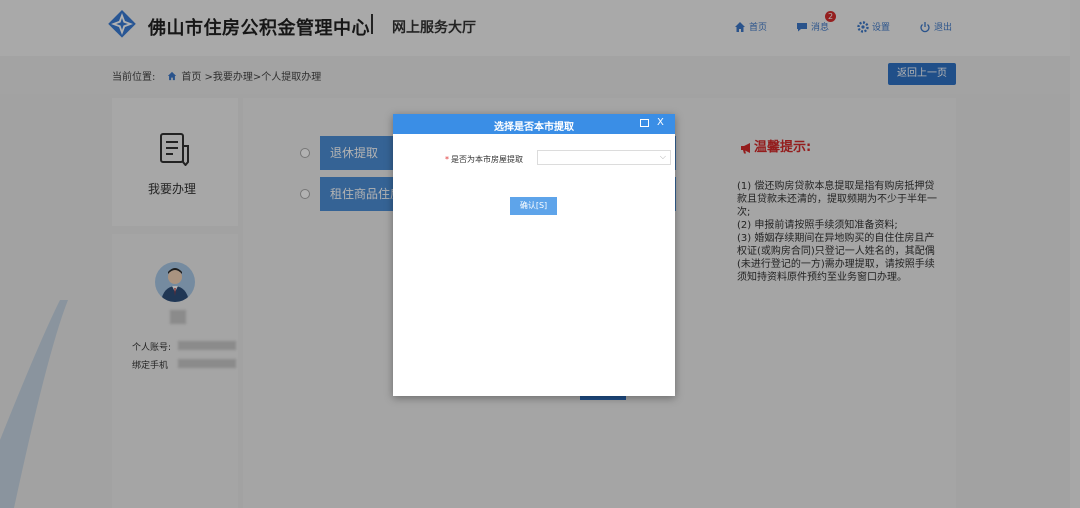 Image resolution: width=1080 pixels, height=508 pixels. What do you see at coordinates (534, 255) in the screenshot?
I see `select-location-dialog: 选择是否本市提取 X * 是否为本市房屋提取 ⌵ 确认[S]` at bounding box center [534, 255].